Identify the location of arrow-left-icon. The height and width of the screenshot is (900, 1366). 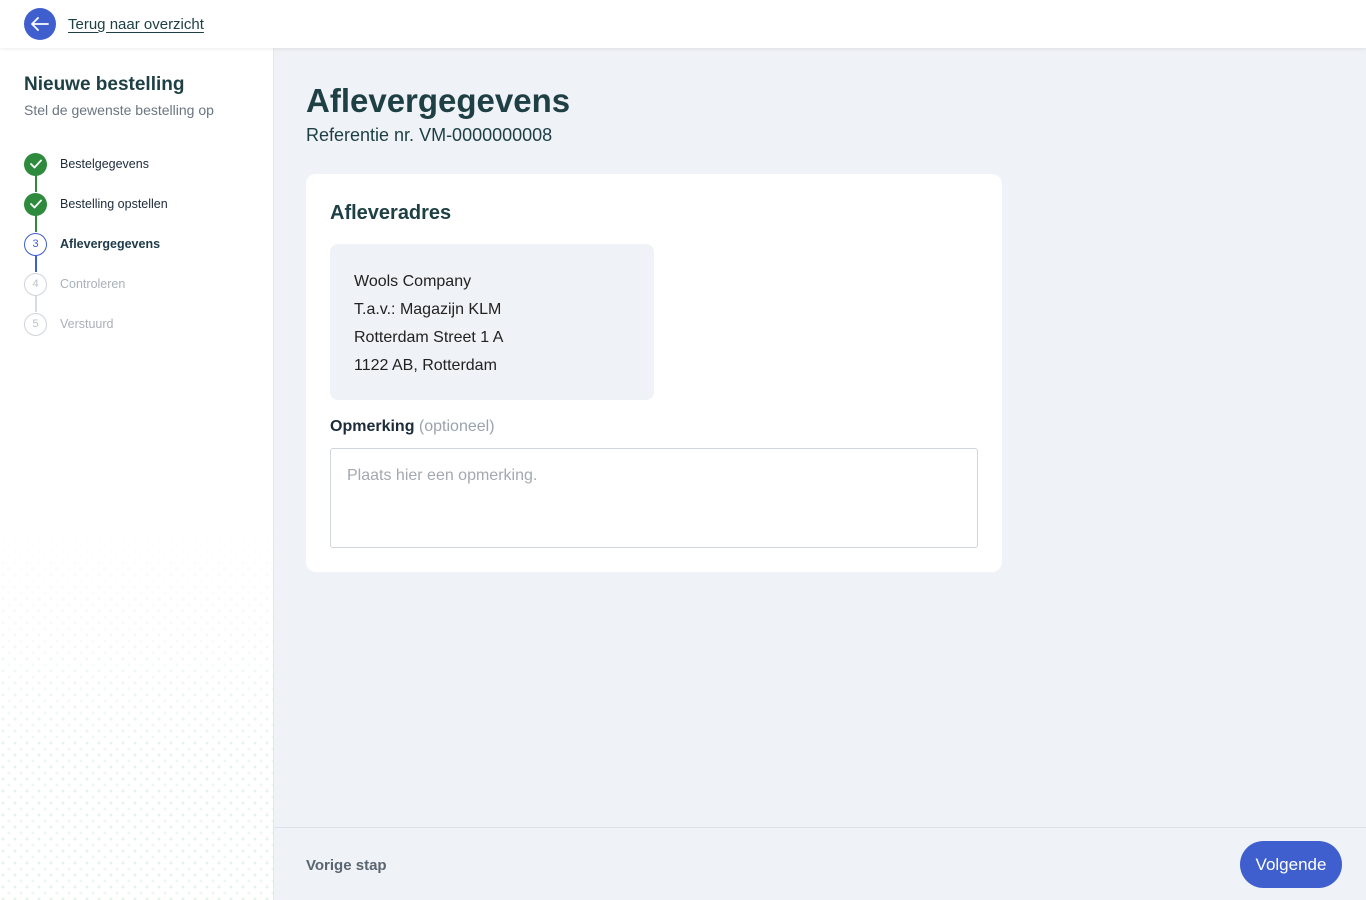
(40, 24).